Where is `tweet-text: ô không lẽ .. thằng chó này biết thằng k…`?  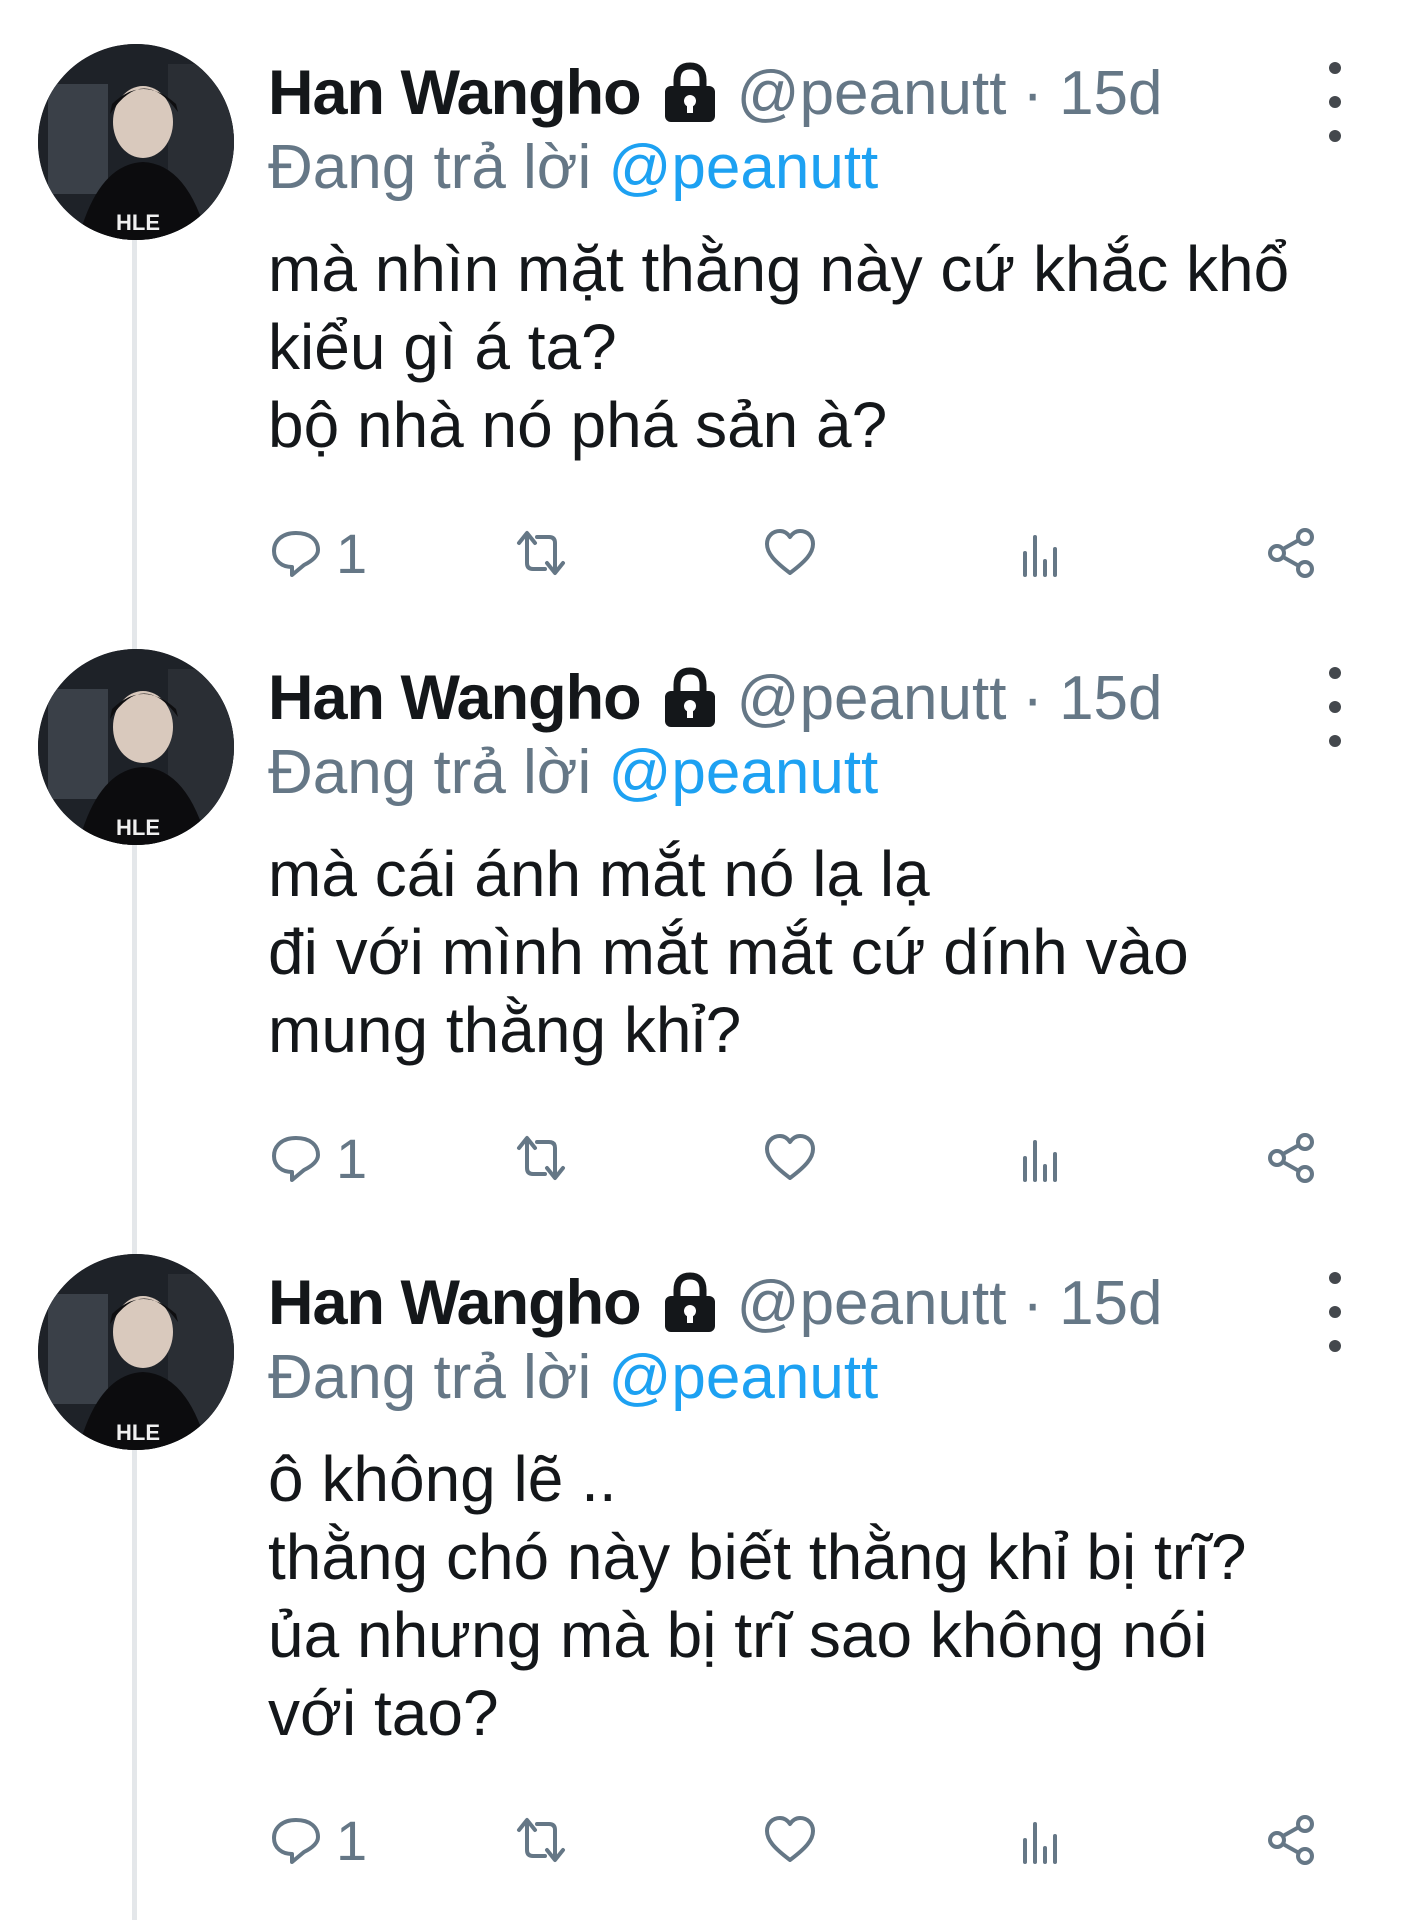
tweet-text: ô không lẽ .. thằng chó này biết thằng k… is located at coordinates (828, 1596).